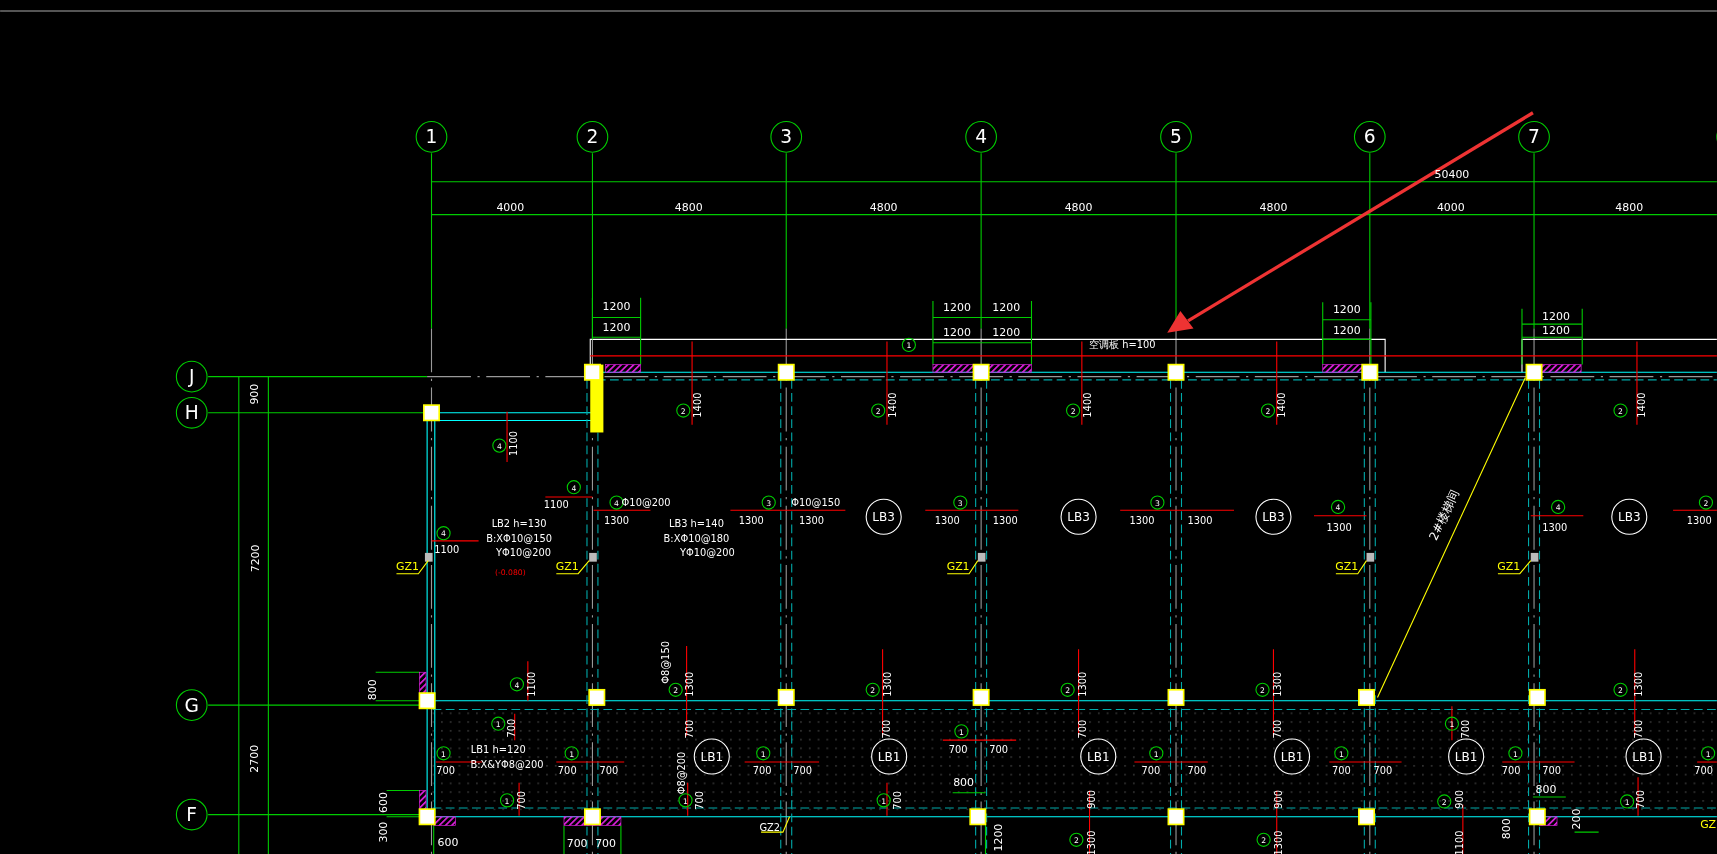 This screenshot has width=1717, height=854. Describe the element at coordinates (255, 558) in the screenshot. I see `dimension-text: 7200` at that location.